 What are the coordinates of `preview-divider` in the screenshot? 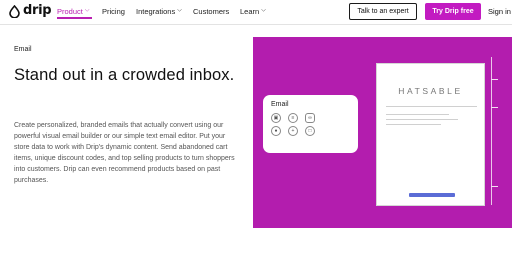 It's located at (431, 106).